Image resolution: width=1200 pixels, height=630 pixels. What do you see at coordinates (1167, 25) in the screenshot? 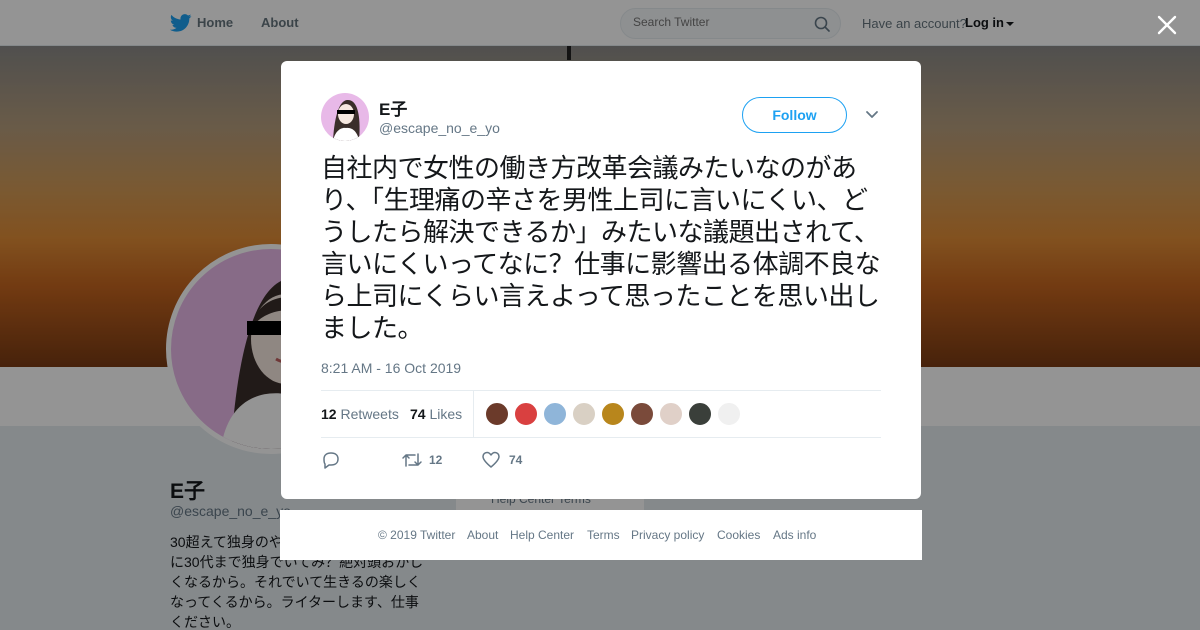
I see `close-icon` at bounding box center [1167, 25].